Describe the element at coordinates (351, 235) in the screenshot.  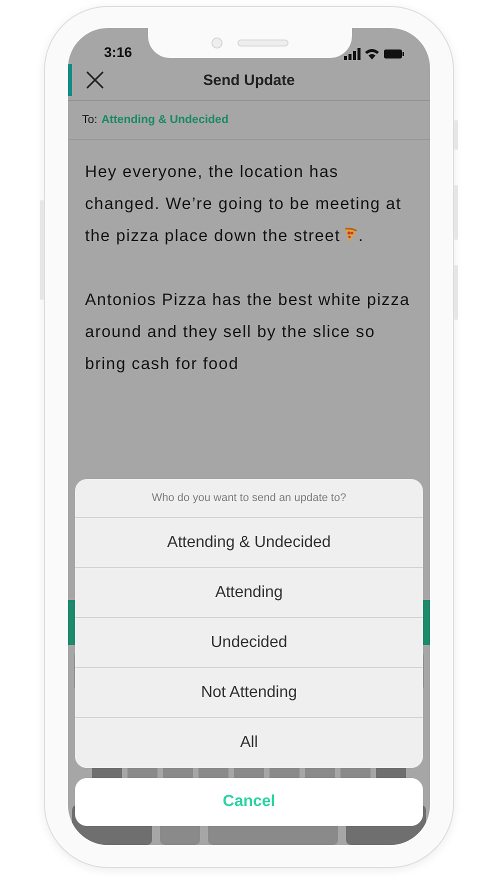
I see `pizza-icon` at that location.